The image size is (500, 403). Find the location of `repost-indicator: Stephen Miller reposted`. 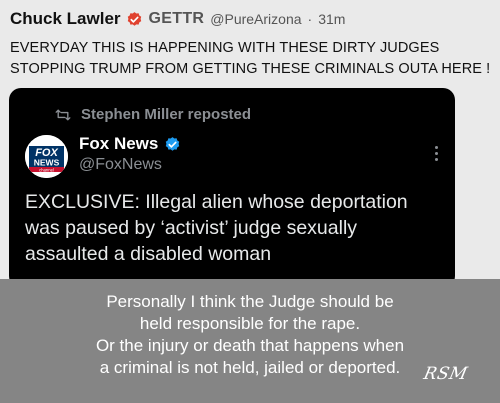

repost-indicator: Stephen Miller reposted is located at coordinates (153, 114).